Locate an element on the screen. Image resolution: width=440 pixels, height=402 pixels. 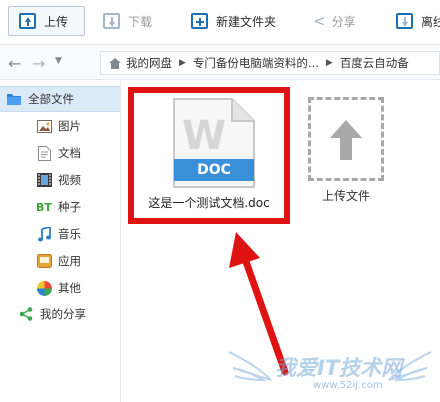
home-icon is located at coordinates (115, 63).